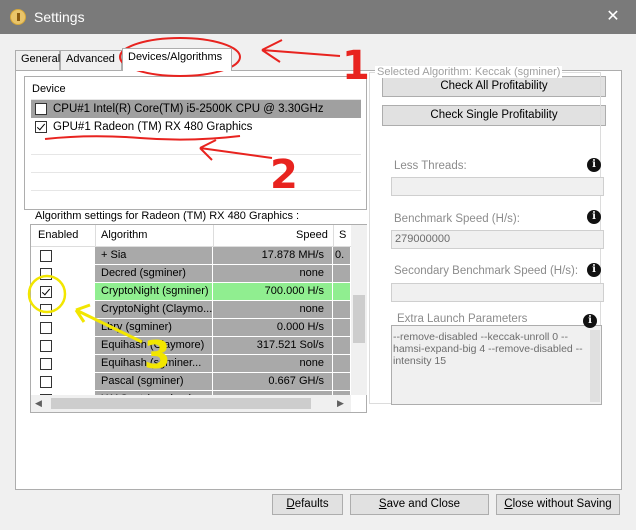 Image resolution: width=636 pixels, height=530 pixels. What do you see at coordinates (177, 59) in the screenshot?
I see `tab-devices-algorithms: Devices/Algorithms` at bounding box center [177, 59].